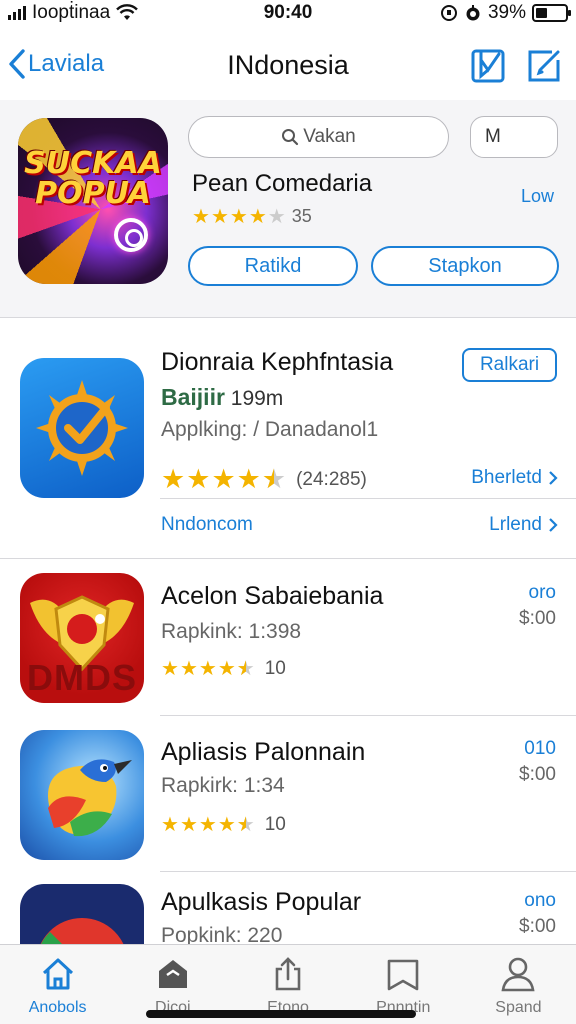 The image size is (576, 1024). I want to click on app-details-label: Bherletd, so click(506, 477).